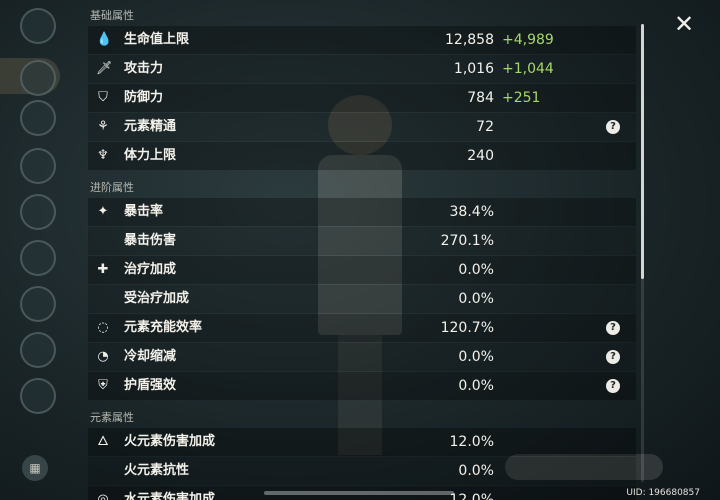 The height and width of the screenshot is (500, 720). Describe the element at coordinates (150, 356) in the screenshot. I see `stat-label: 冷却缩减` at that location.